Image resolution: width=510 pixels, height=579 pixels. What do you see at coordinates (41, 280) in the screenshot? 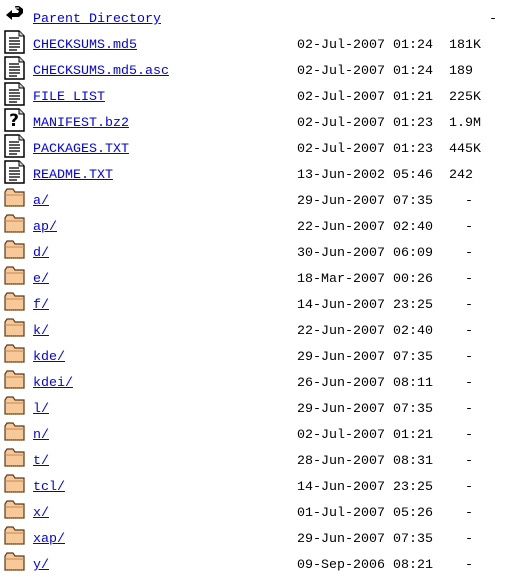
I see `entry-link: e/` at bounding box center [41, 280].